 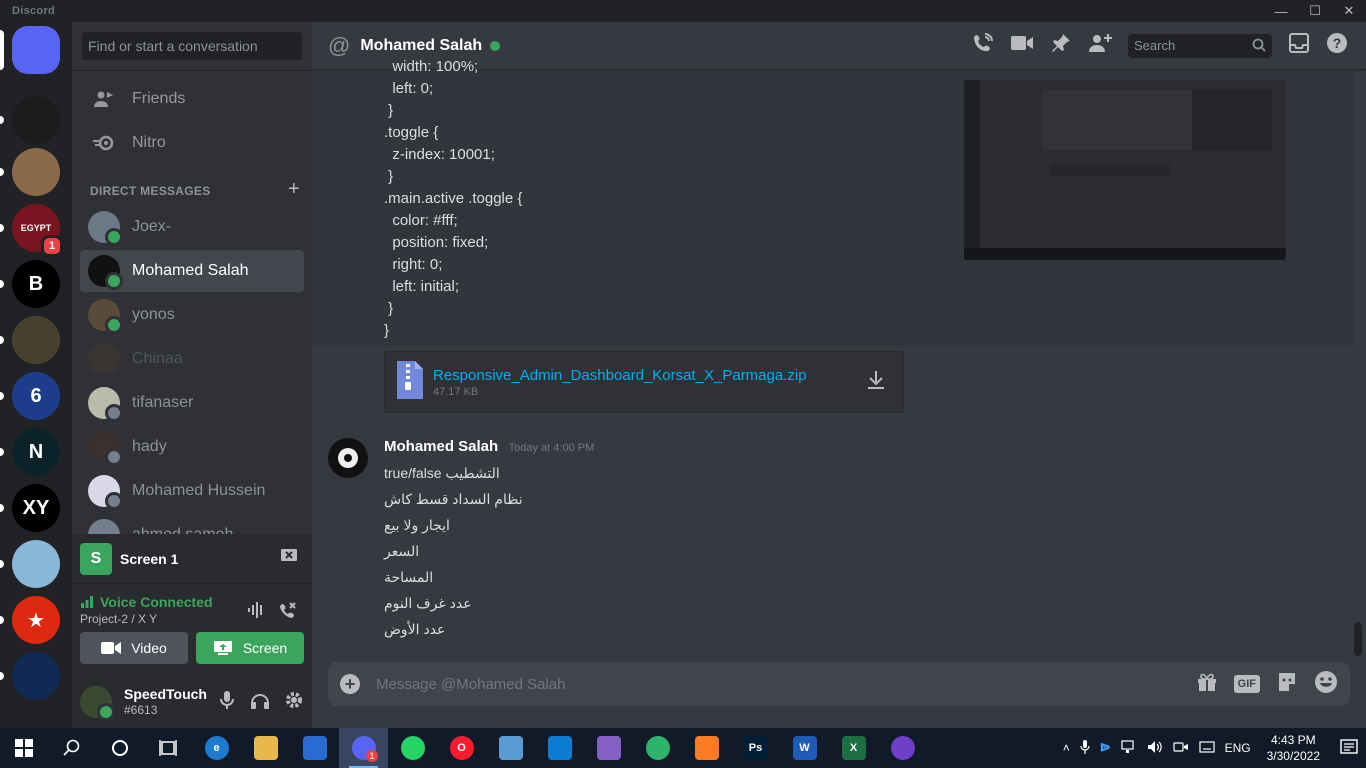 I want to click on stop-stream-icon, so click(x=289, y=558).